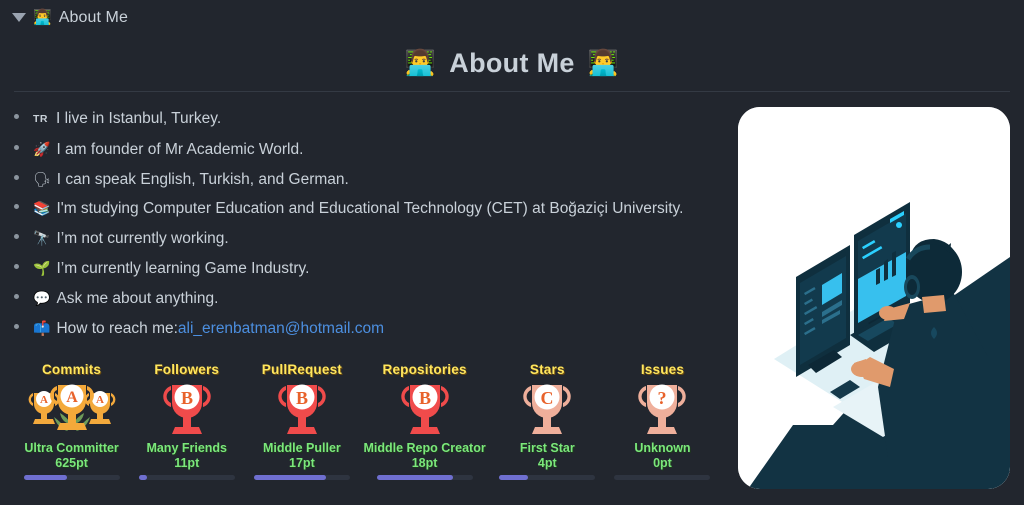 The width and height of the screenshot is (1024, 505). I want to click on trophy-points: 625pt, so click(71, 462).